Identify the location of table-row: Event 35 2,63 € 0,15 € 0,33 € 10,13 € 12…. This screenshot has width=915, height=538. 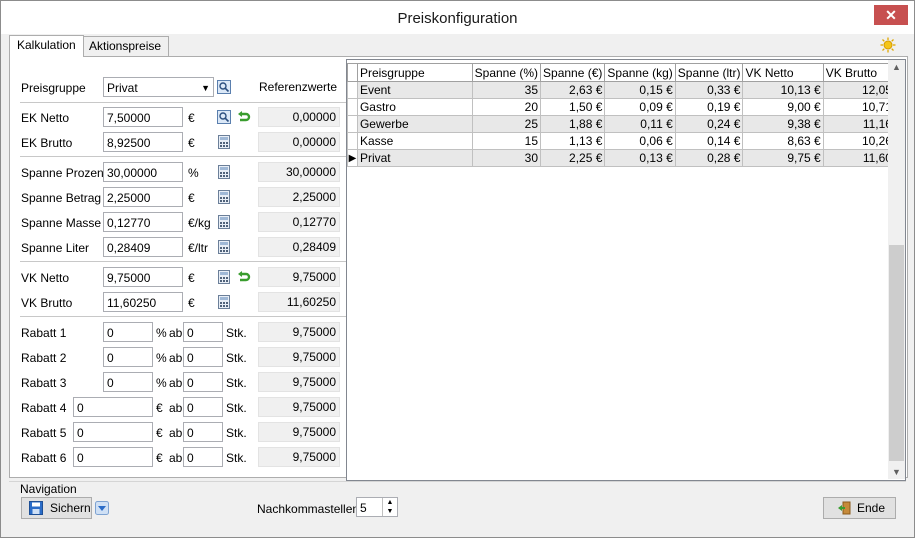
(626, 90).